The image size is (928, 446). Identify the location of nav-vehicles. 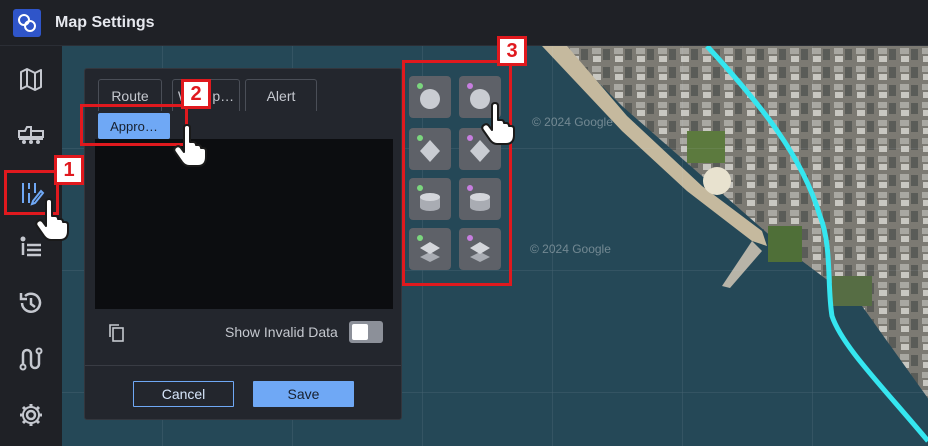
(31, 133).